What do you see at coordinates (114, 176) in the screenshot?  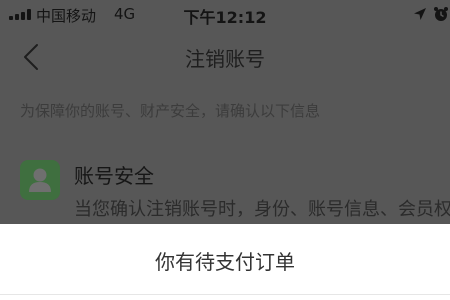 I see `account-security-title: 账号安全` at bounding box center [114, 176].